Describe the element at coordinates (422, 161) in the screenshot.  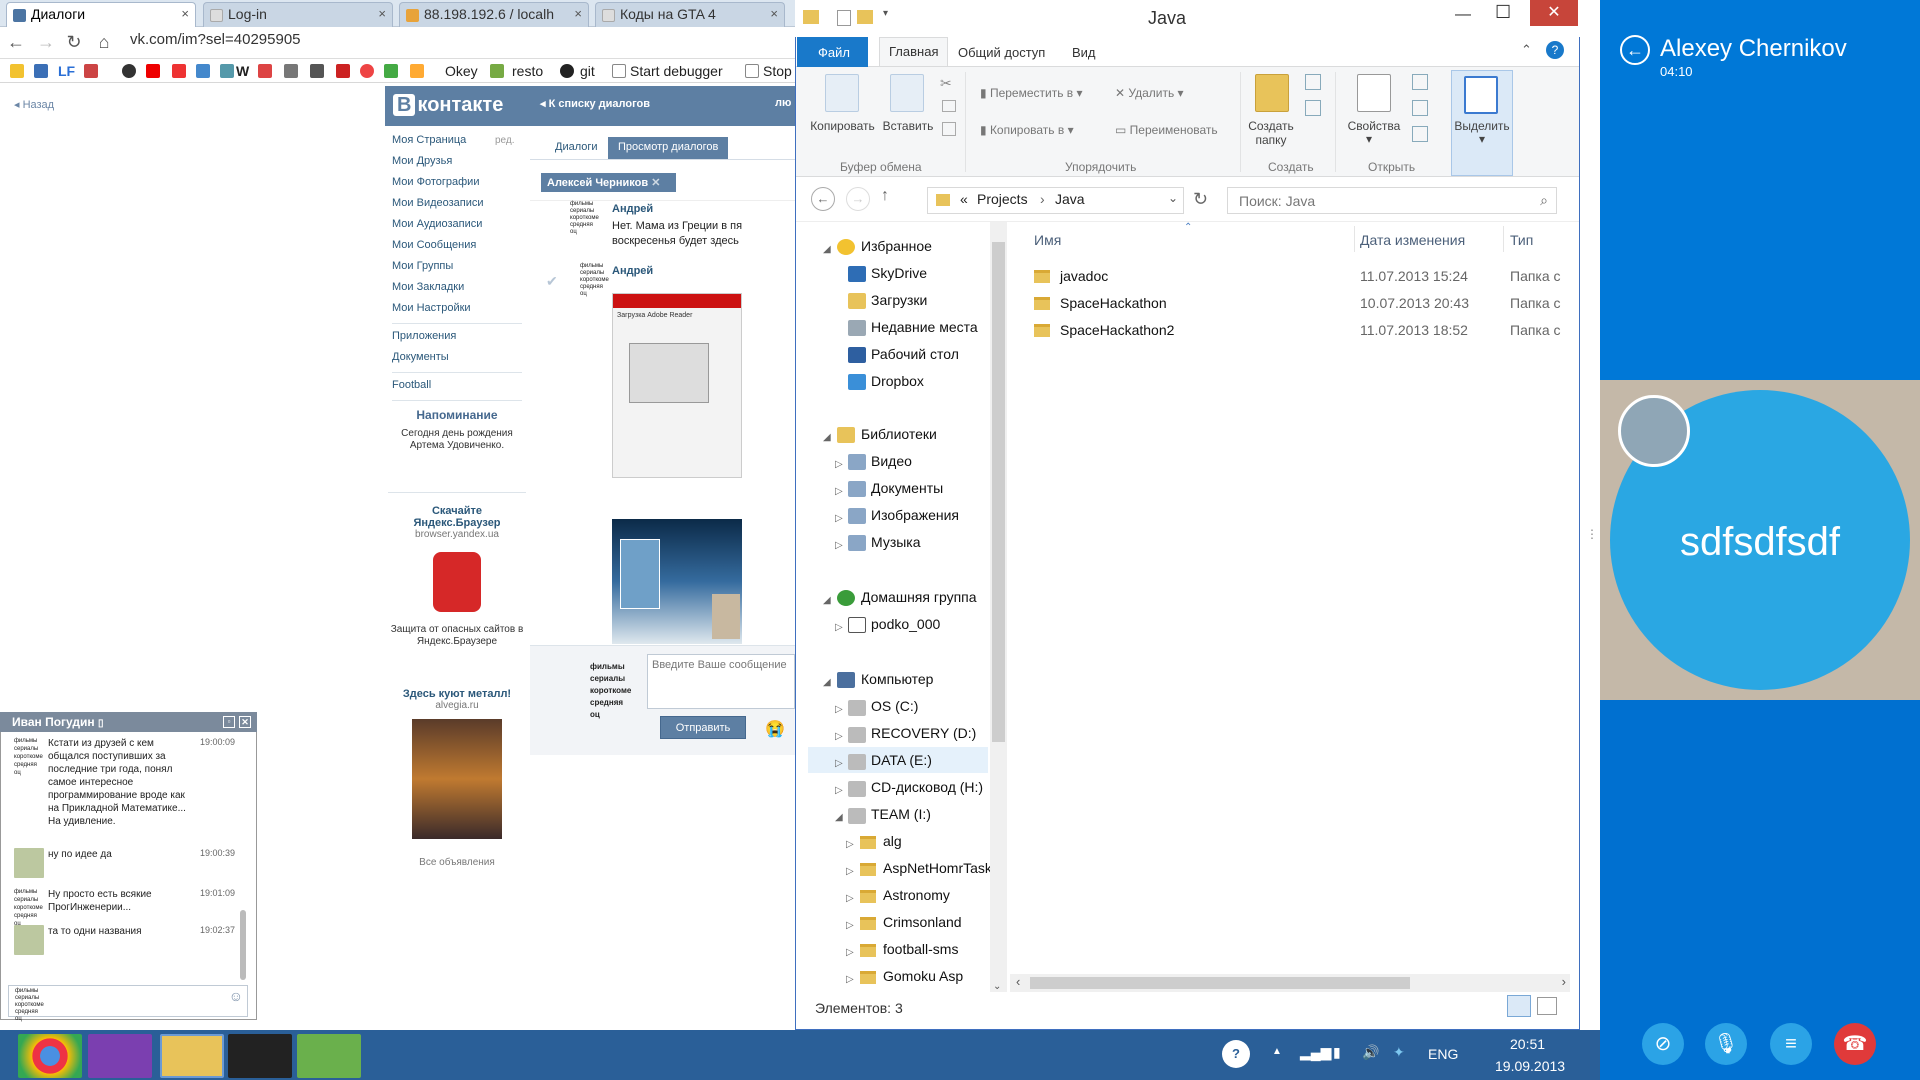
I see `menu-friends: Мои Друзья` at that location.